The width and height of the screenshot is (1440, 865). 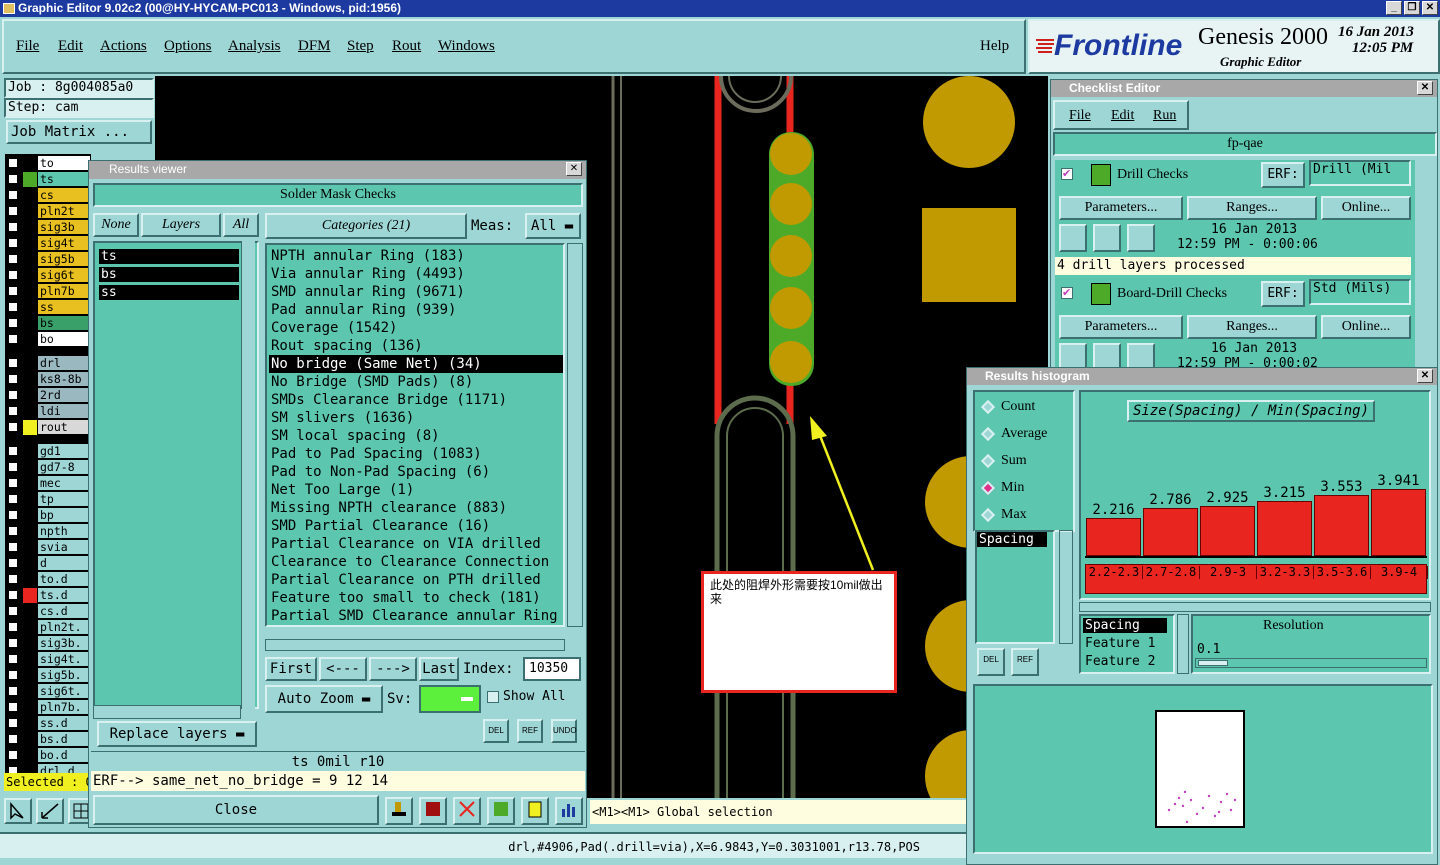 What do you see at coordinates (47, 579) in the screenshot?
I see `layer-row: to.d` at bounding box center [47, 579].